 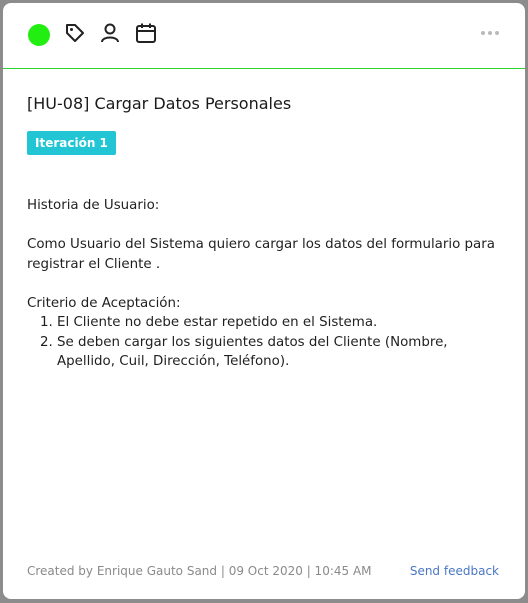 What do you see at coordinates (71, 143) in the screenshot?
I see `iteration-badge: Iteración 1` at bounding box center [71, 143].